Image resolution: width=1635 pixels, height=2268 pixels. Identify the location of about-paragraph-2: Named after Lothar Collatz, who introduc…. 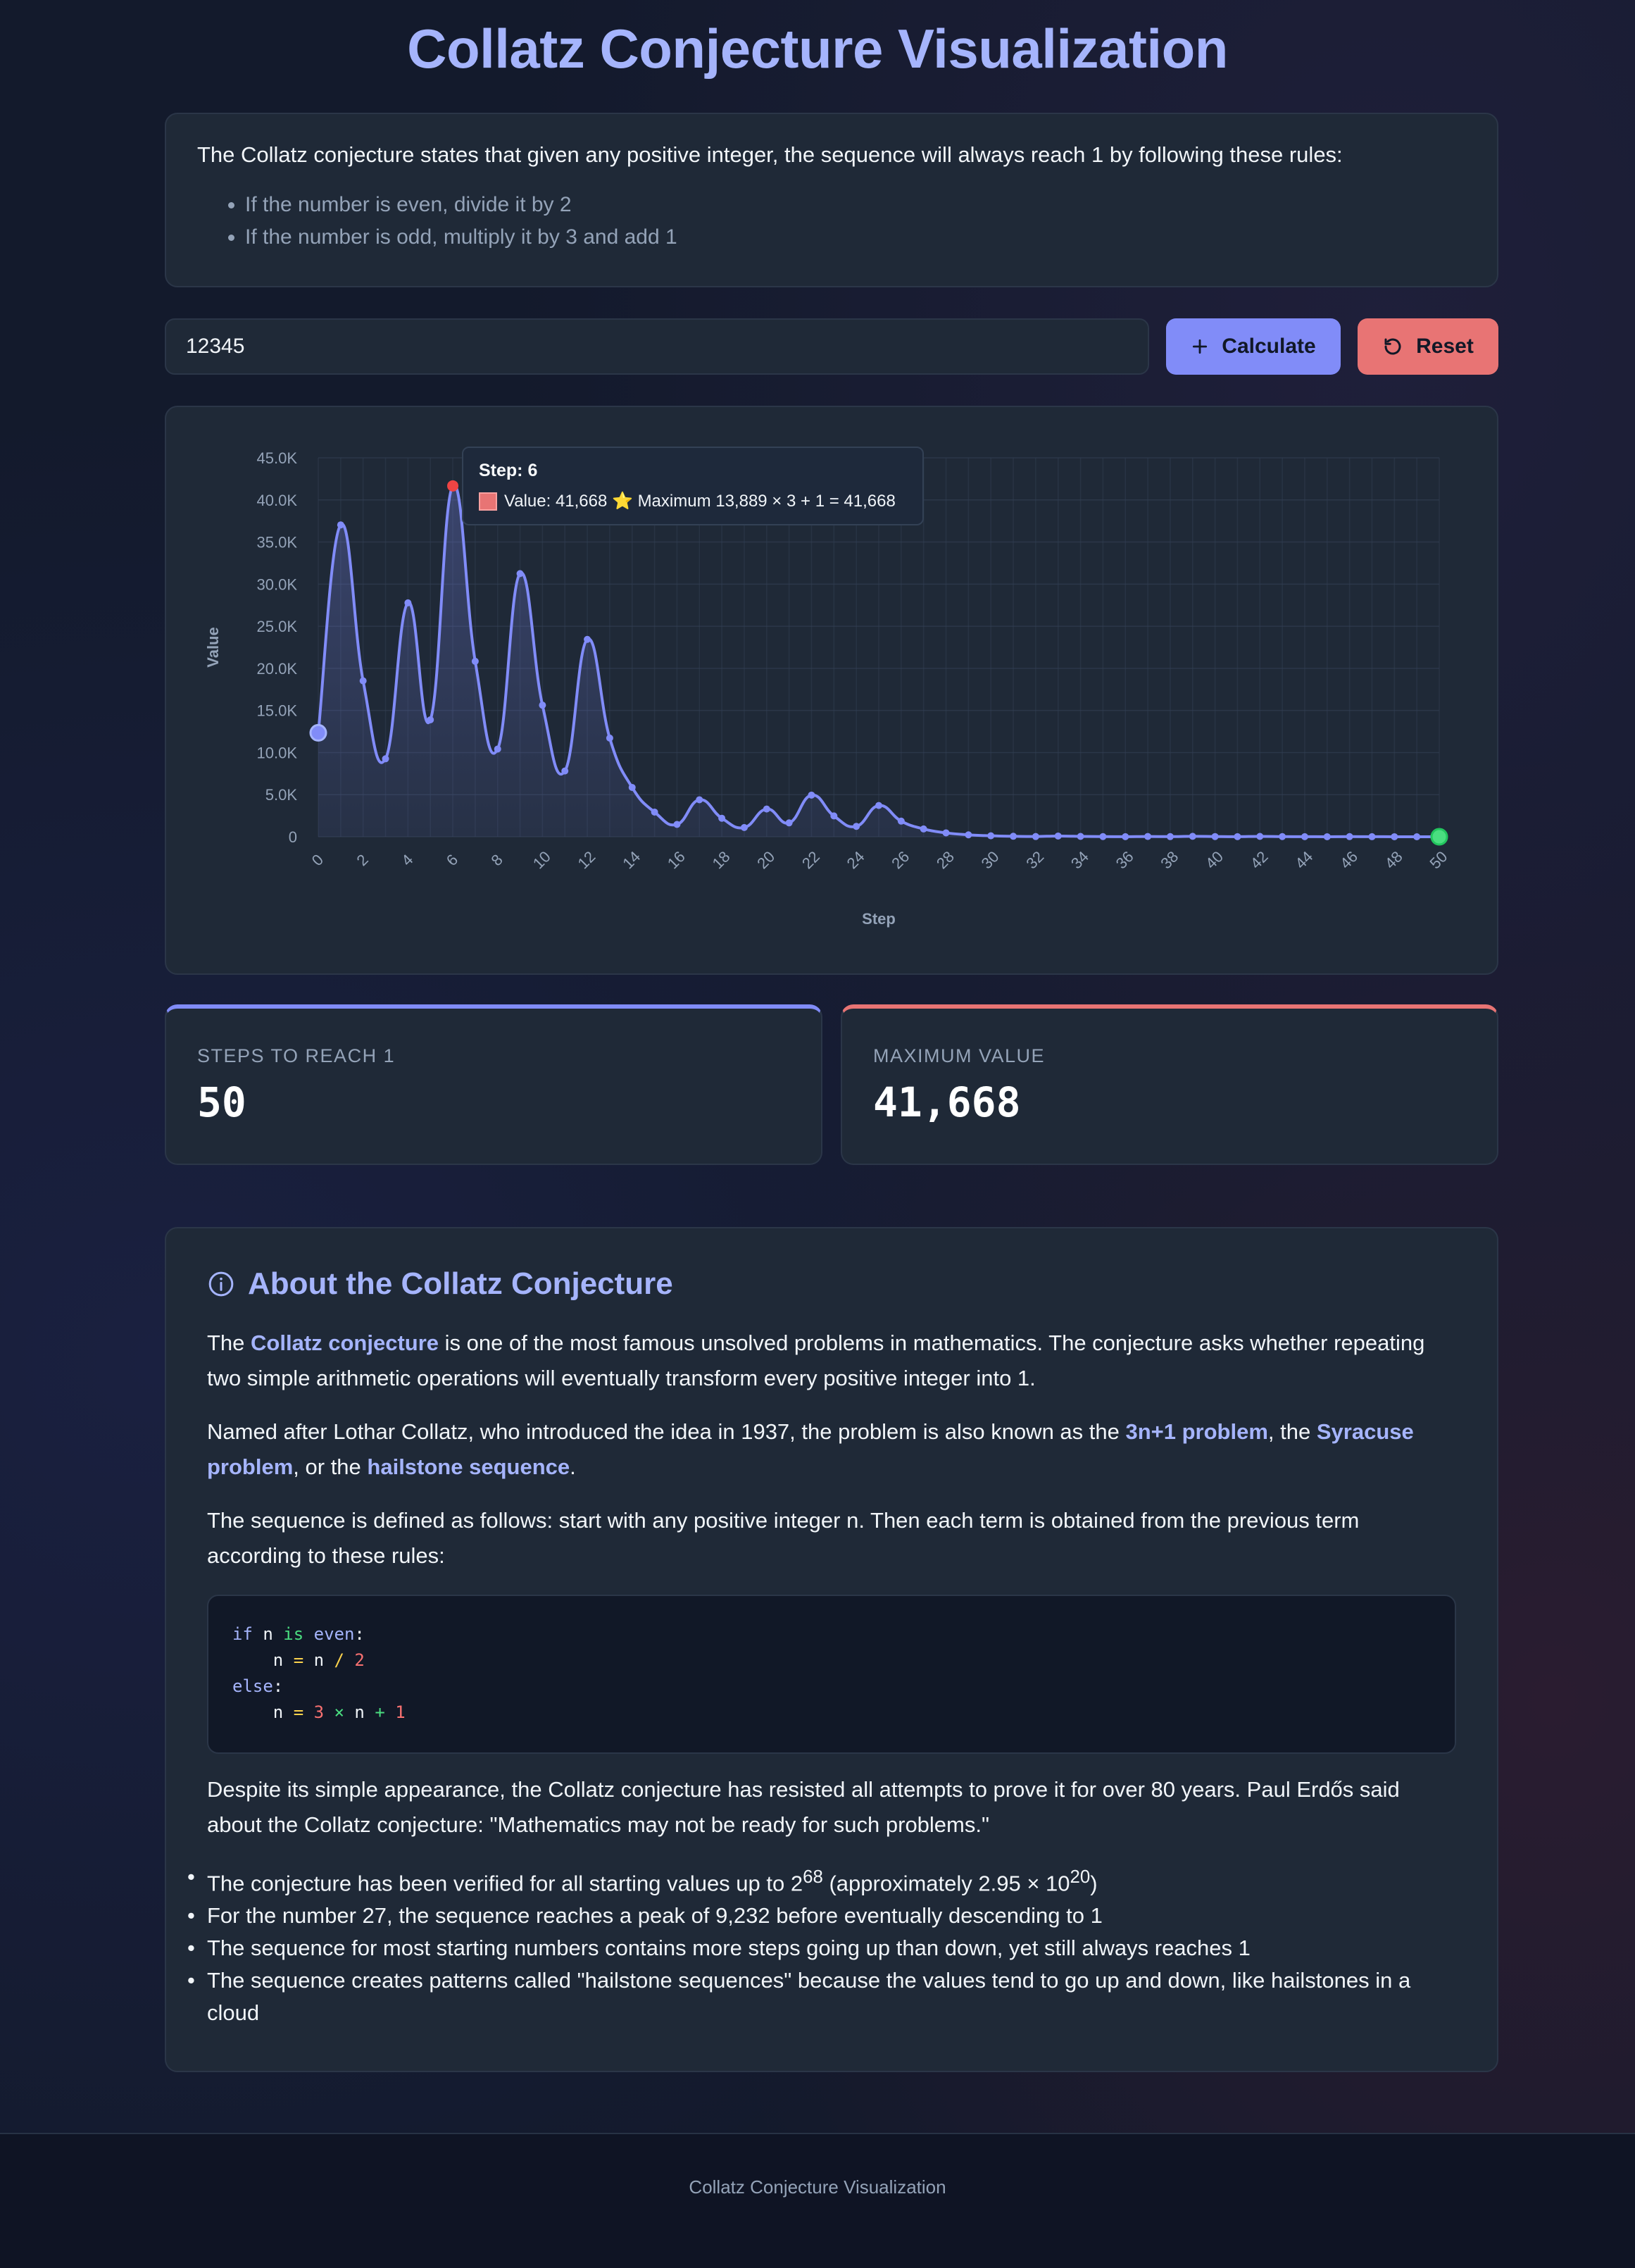
(831, 1450).